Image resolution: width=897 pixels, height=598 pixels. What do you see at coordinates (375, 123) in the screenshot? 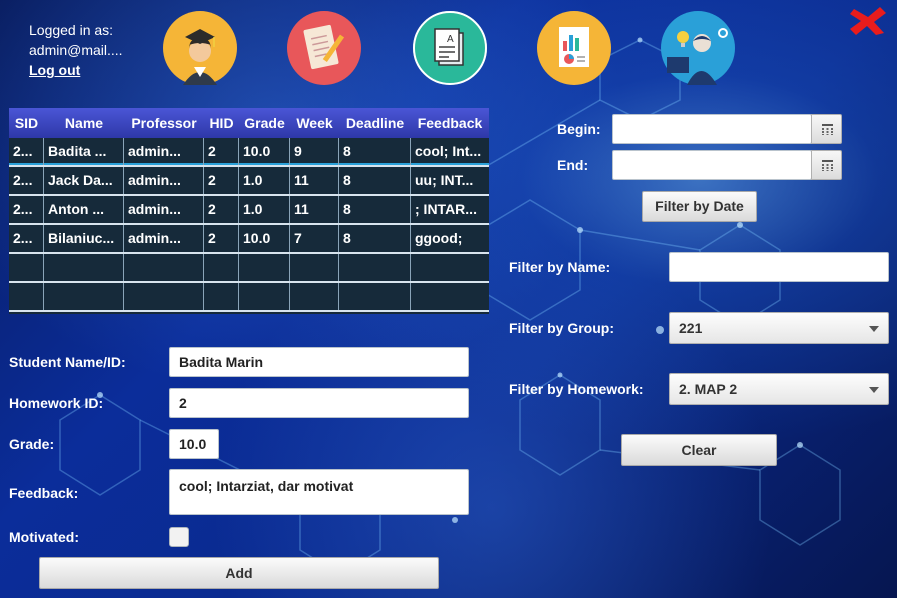
I see `column-header-deadline: Deadline` at bounding box center [375, 123].